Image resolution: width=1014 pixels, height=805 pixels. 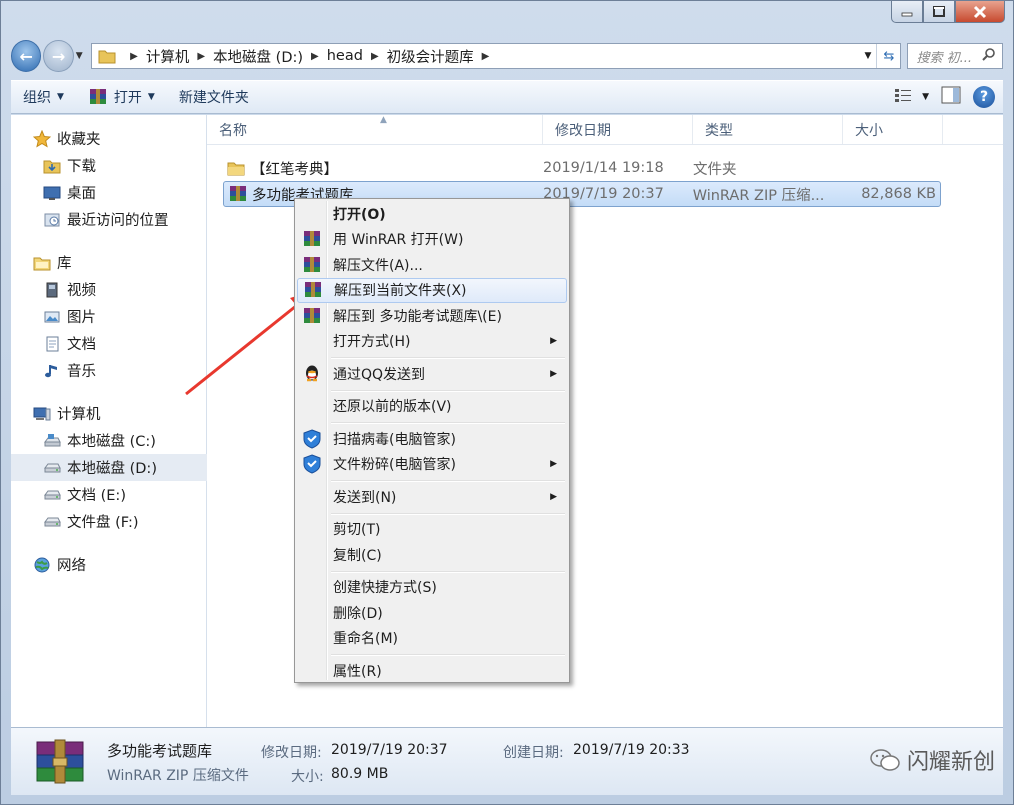 What do you see at coordinates (888, 56) in the screenshot?
I see `refresh-button: ⇆` at bounding box center [888, 56].